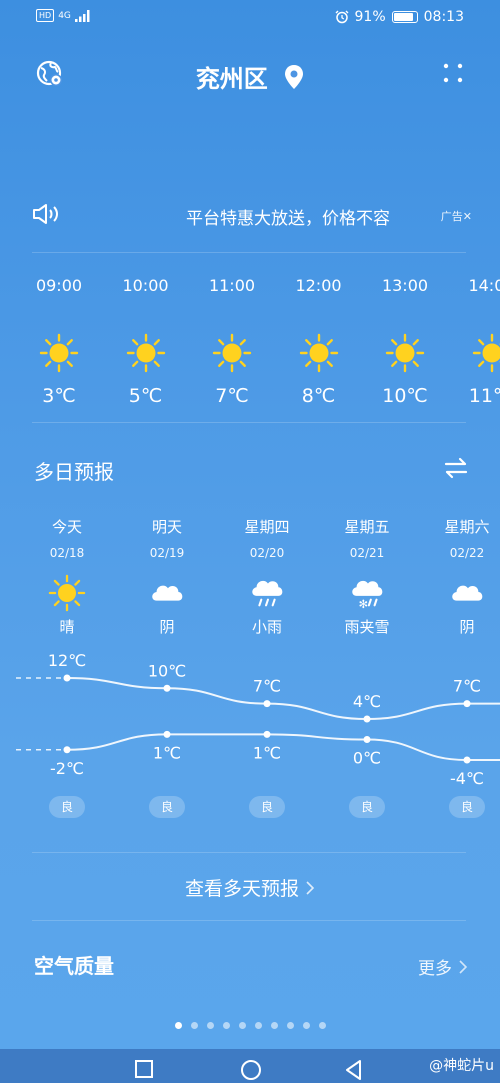 The image size is (500, 1083). Describe the element at coordinates (144, 1069) in the screenshot. I see `recent-apps-icon` at that location.